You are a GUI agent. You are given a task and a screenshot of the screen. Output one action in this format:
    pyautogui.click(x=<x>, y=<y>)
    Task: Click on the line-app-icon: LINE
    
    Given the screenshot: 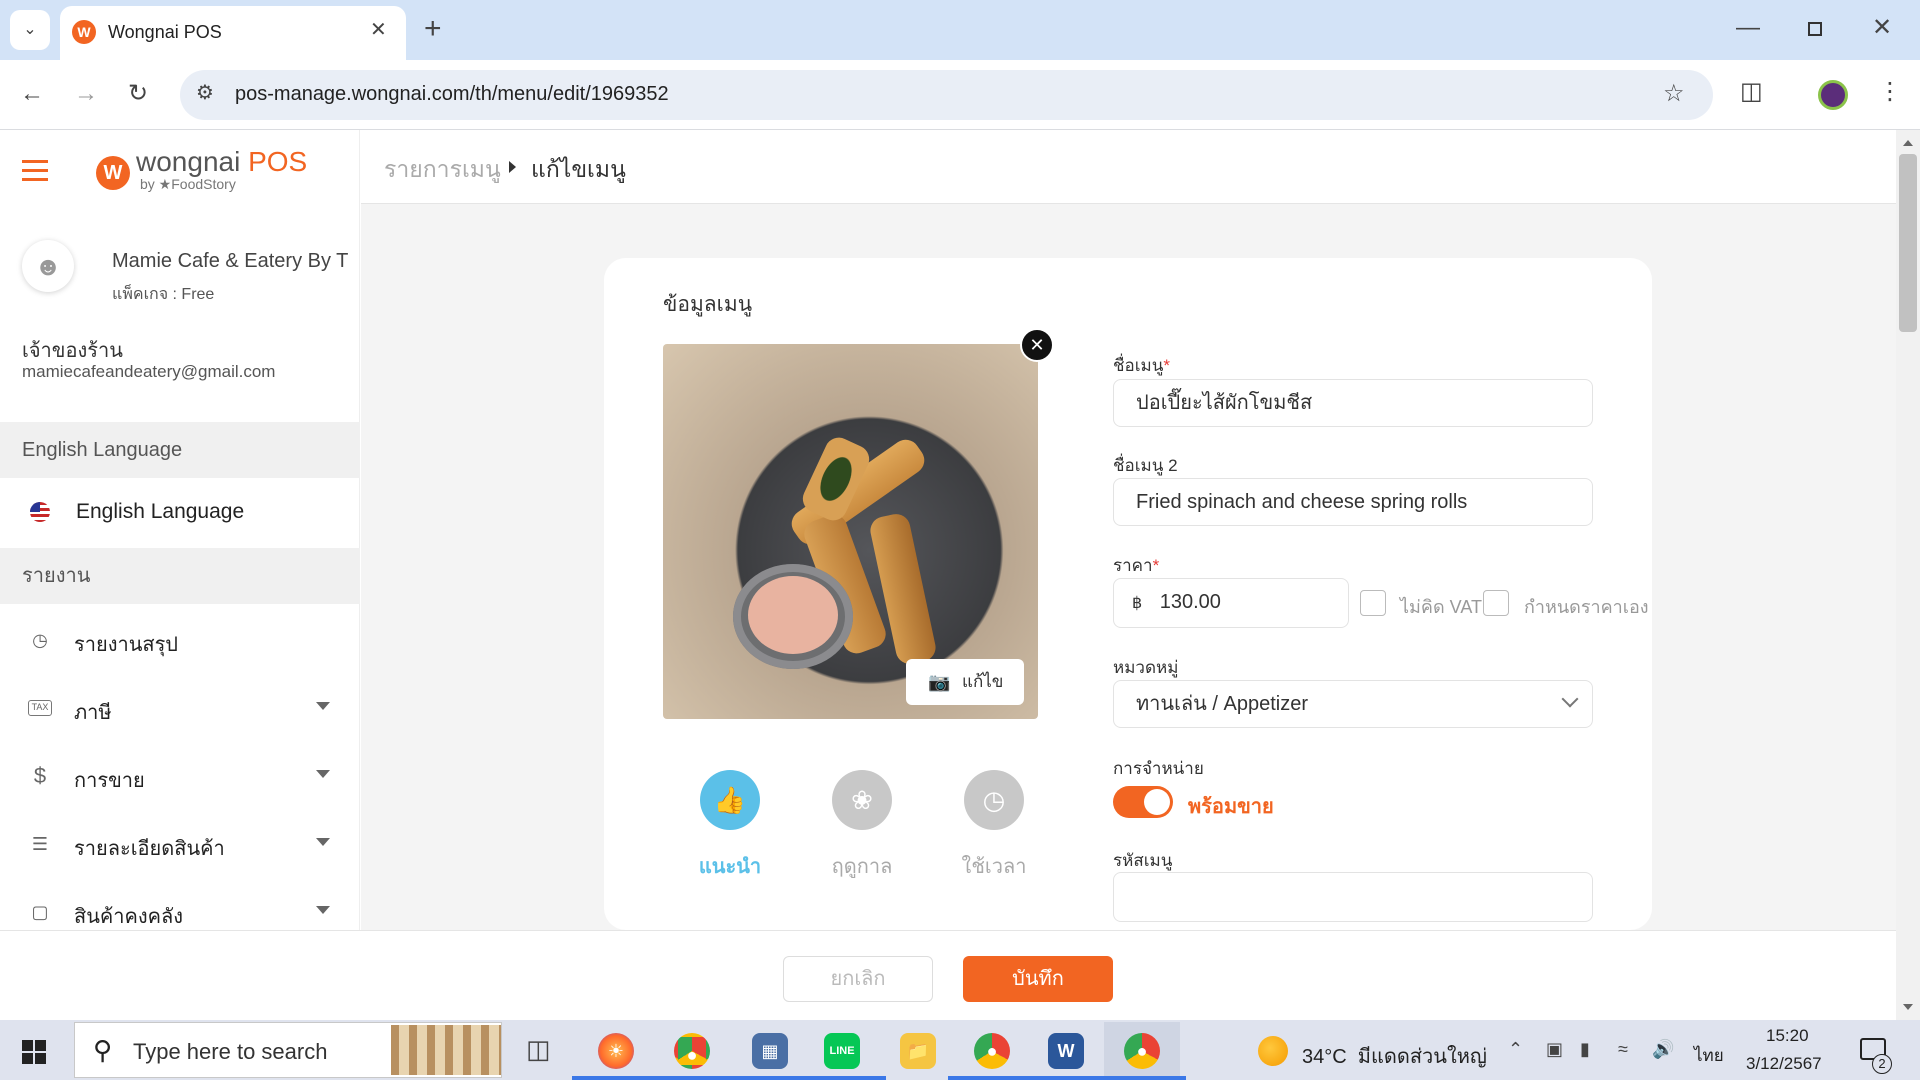 What is the action you would take?
    pyautogui.click(x=842, y=1051)
    